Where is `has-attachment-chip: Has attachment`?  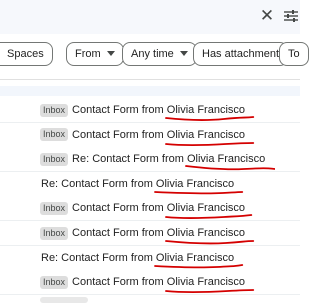 has-attachment-chip: Has attachment is located at coordinates (241, 54).